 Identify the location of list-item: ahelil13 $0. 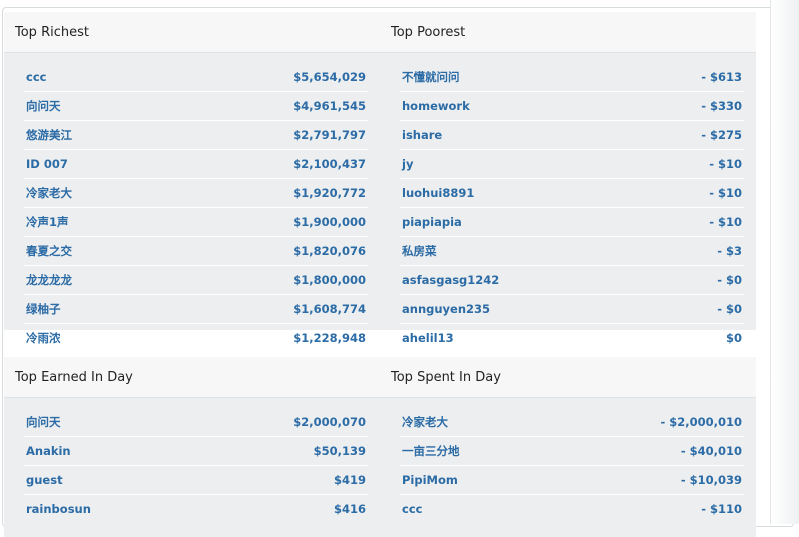
(572, 338).